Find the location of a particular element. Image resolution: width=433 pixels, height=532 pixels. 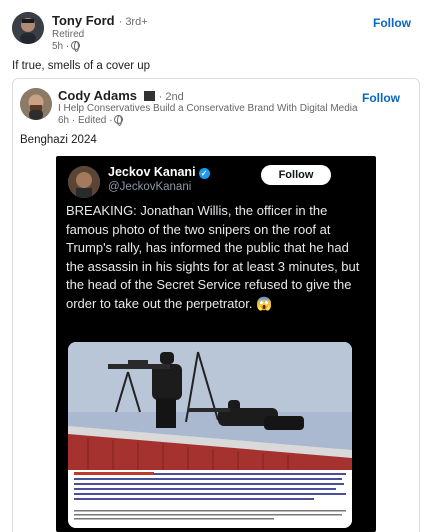

author-photo is located at coordinates (28, 28).